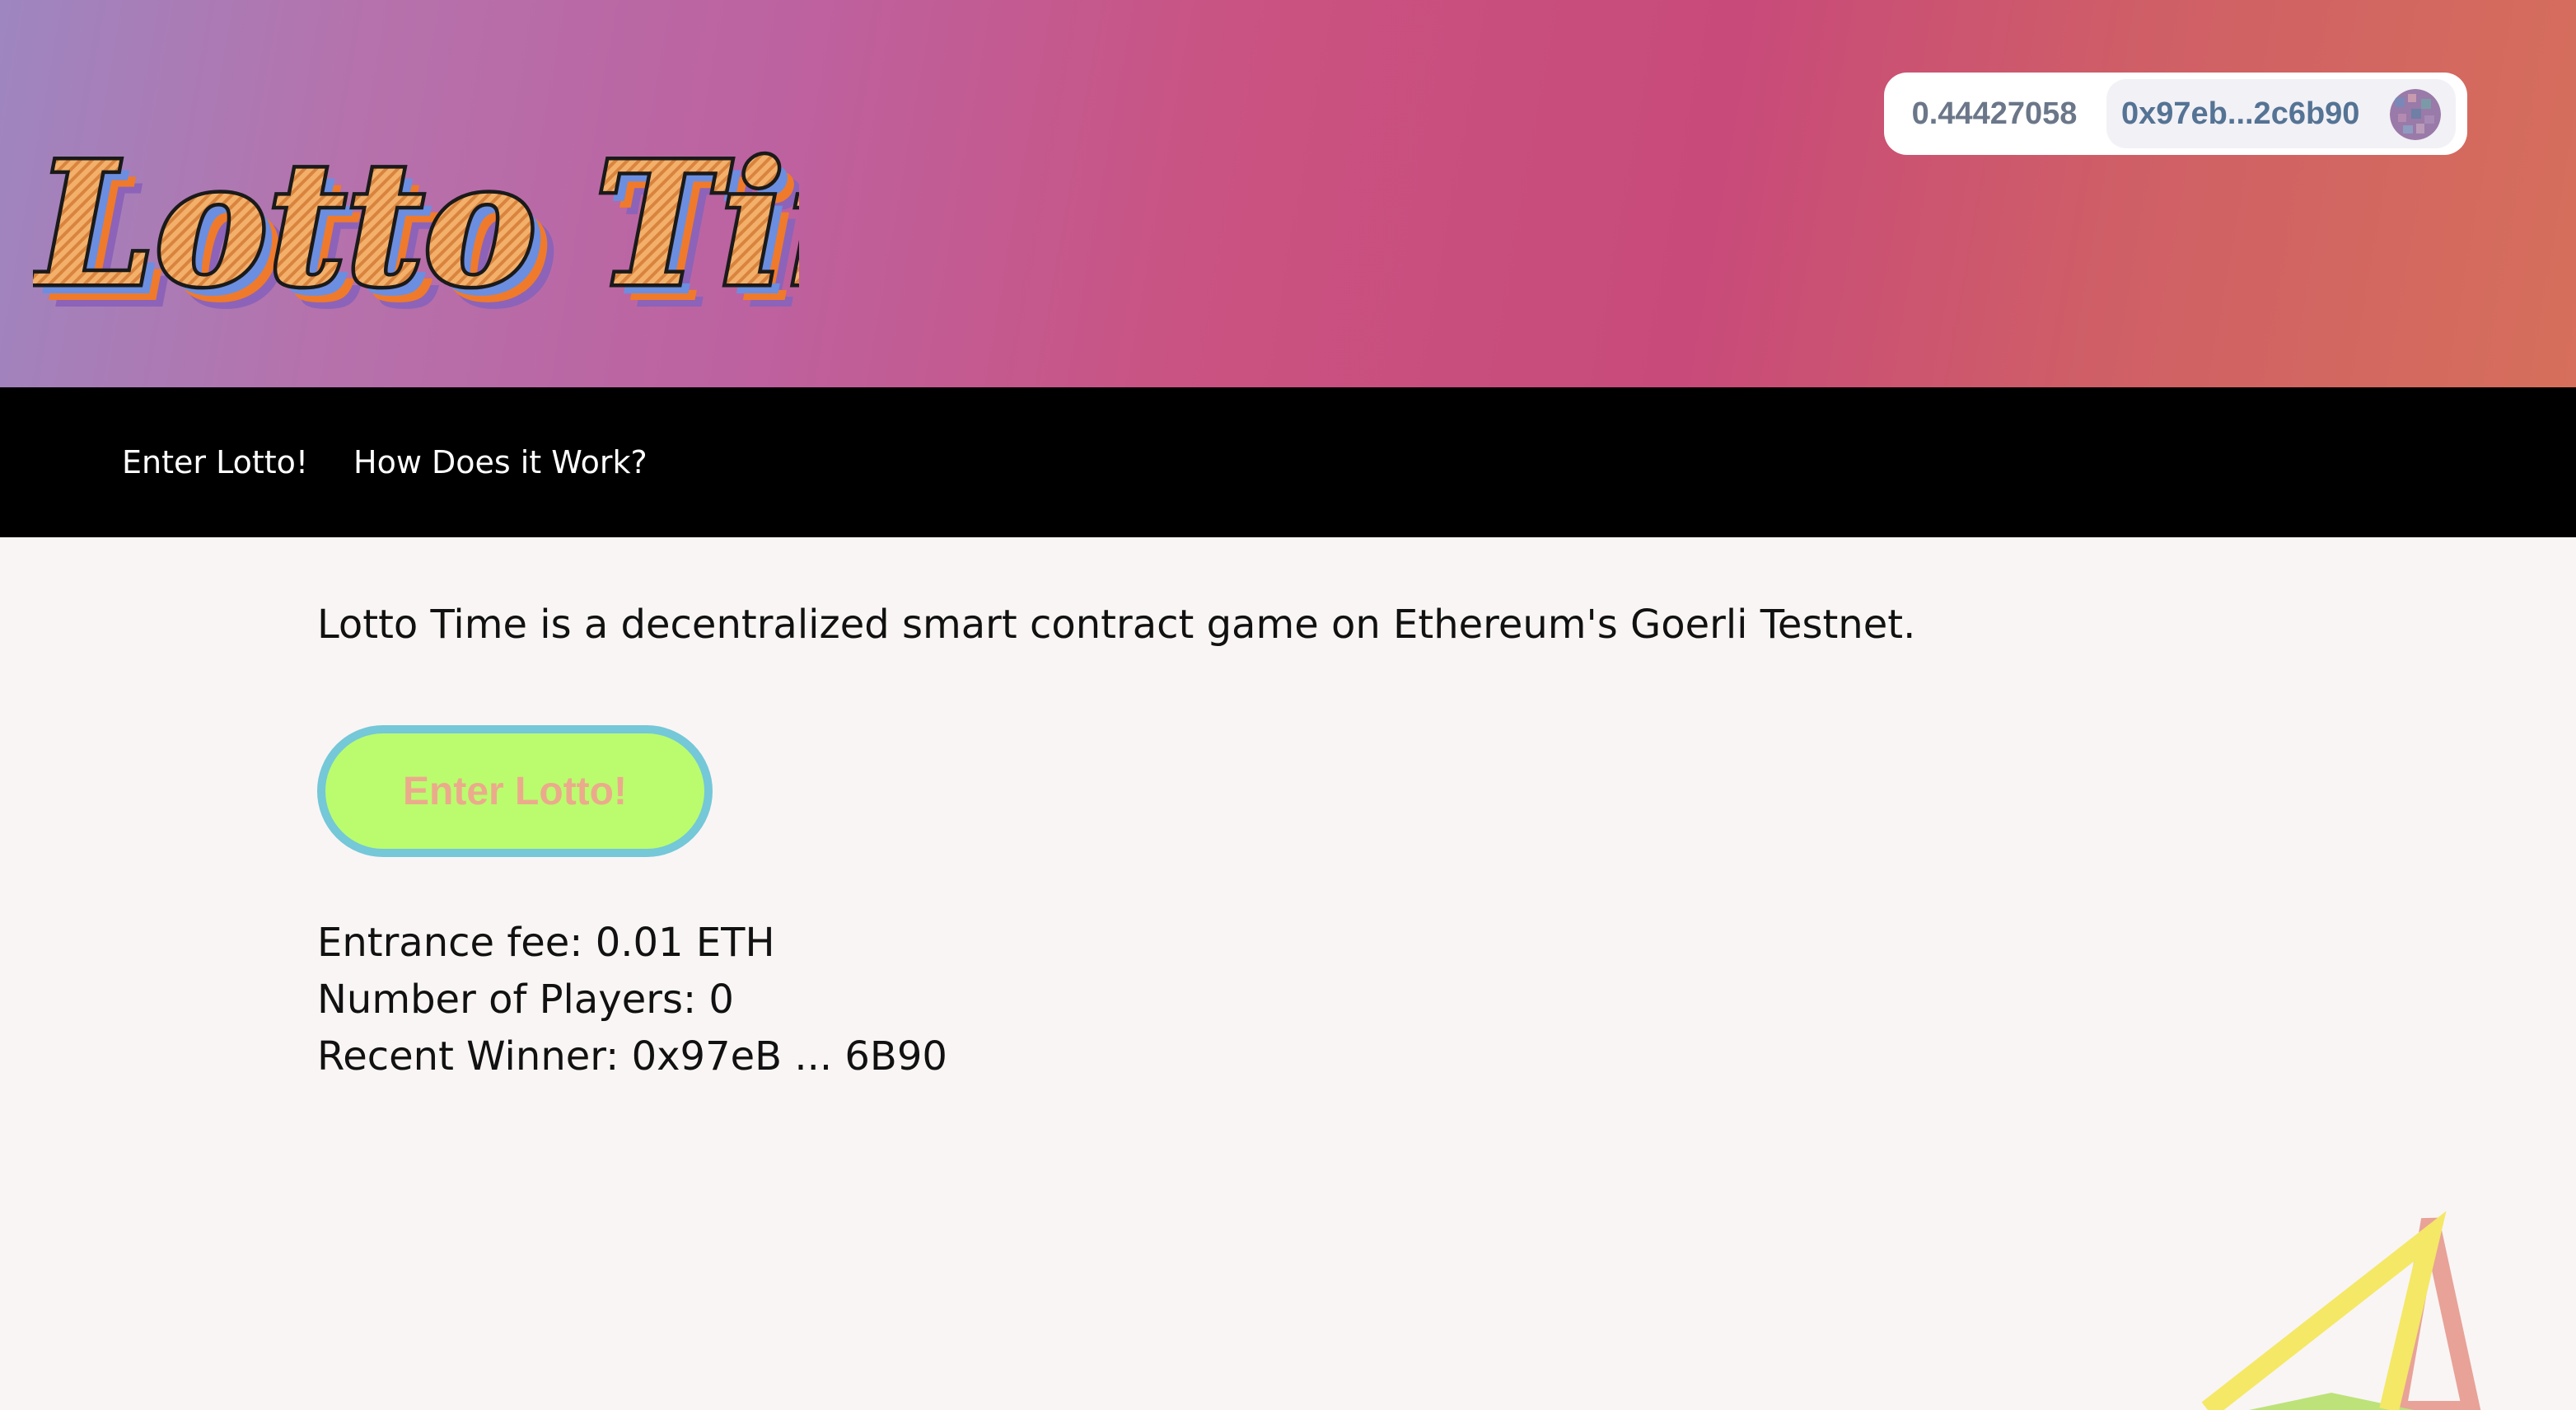 The width and height of the screenshot is (2576, 1410). I want to click on number-of-players-text: Number of Players: 0, so click(525, 1000).